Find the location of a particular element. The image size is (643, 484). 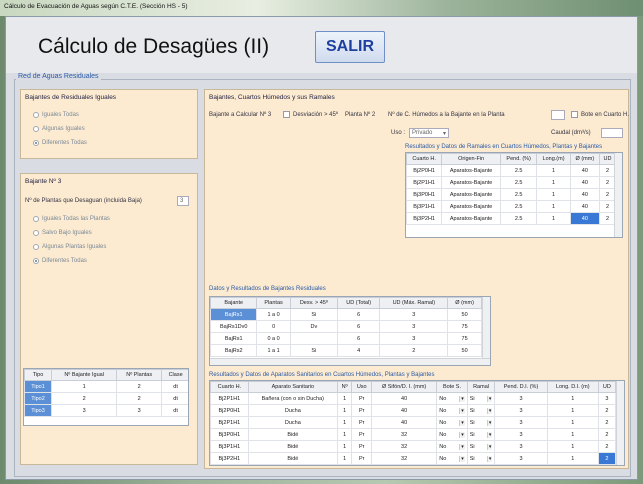

column-header: Pend. (%) is located at coordinates (518, 159).